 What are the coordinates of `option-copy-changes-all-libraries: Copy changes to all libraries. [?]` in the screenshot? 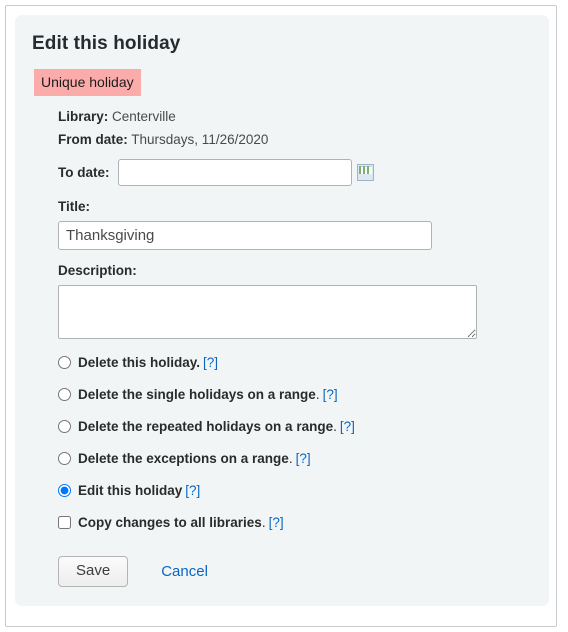 It's located at (293, 523).